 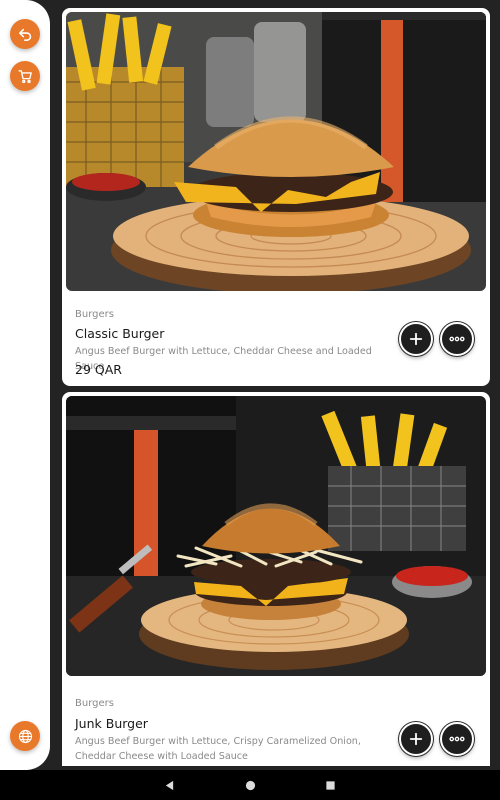 I want to click on back-button, so click(x=25, y=34).